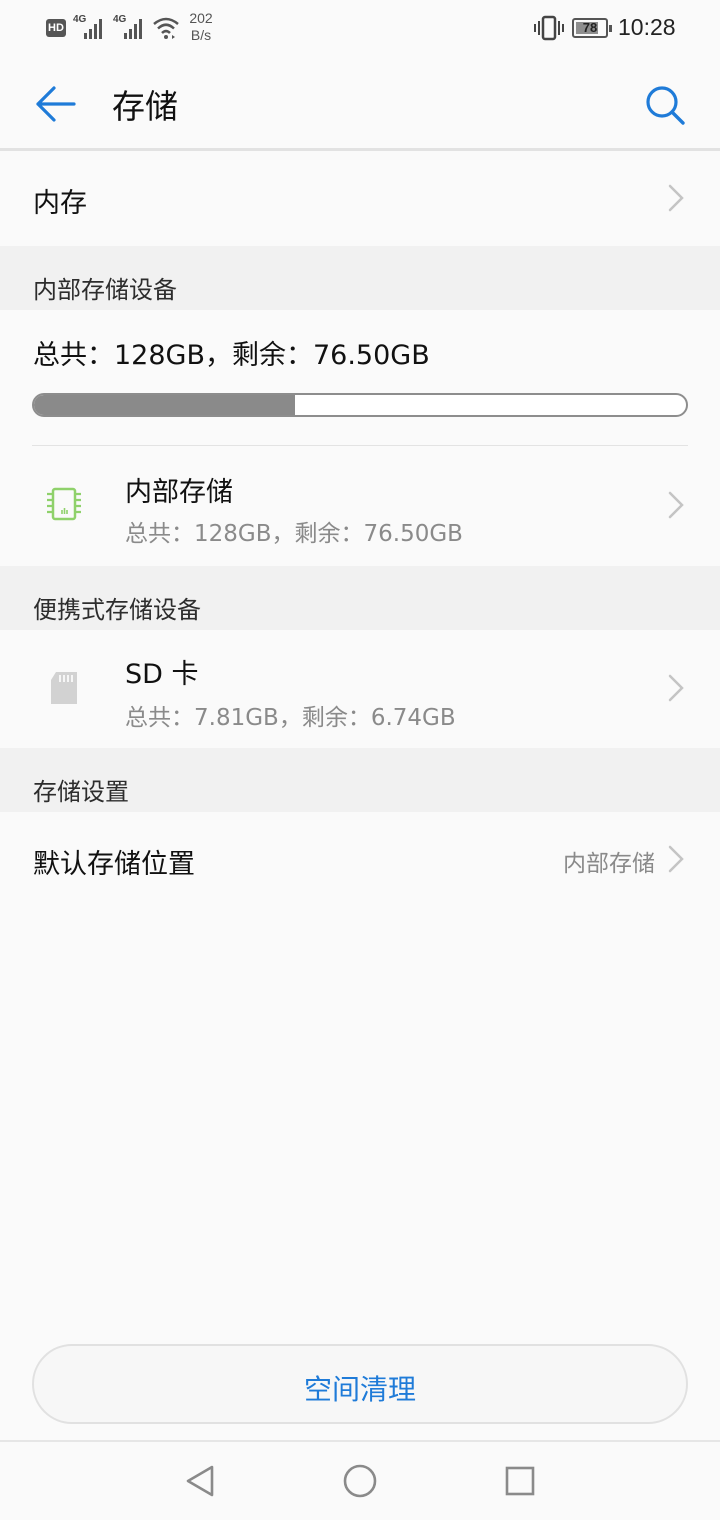 The height and width of the screenshot is (1520, 720). What do you see at coordinates (64, 688) in the screenshot?
I see `sd-card-icon` at bounding box center [64, 688].